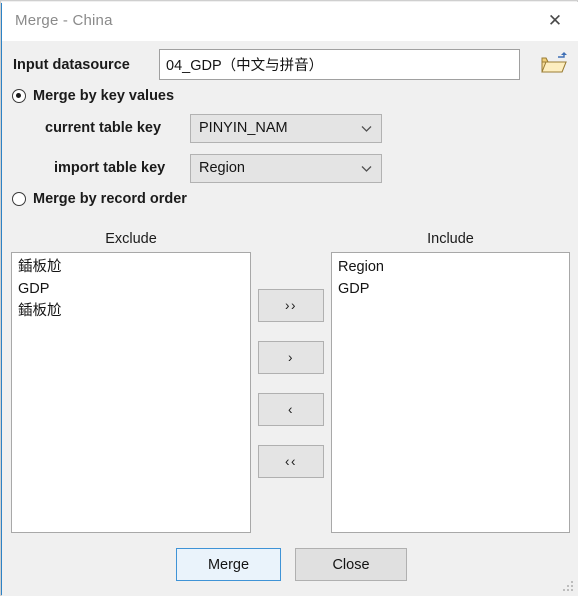 Image resolution: width=578 pixels, height=596 pixels. I want to click on radio-merge-by-key-values-label: Merge by key values, so click(104, 96).